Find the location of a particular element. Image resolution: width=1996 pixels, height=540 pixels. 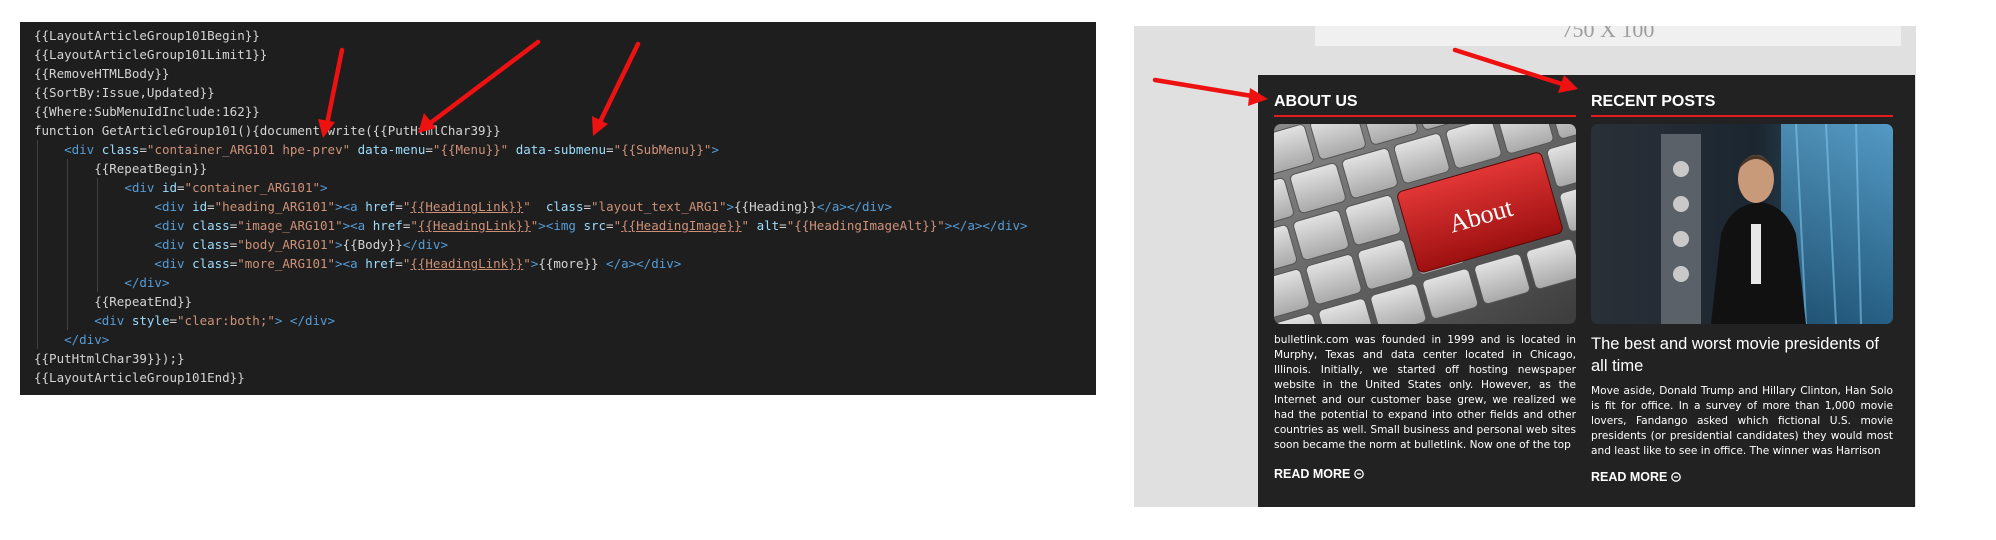

code-token: ></a></div> is located at coordinates (986, 225).